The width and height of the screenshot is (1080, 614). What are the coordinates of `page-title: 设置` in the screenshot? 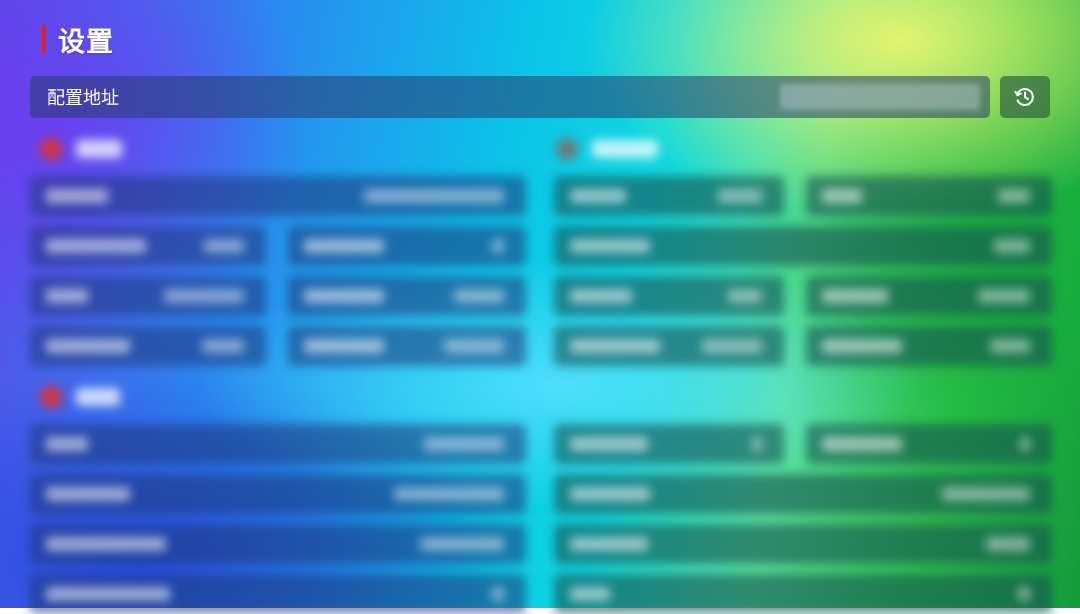 It's located at (86, 42).